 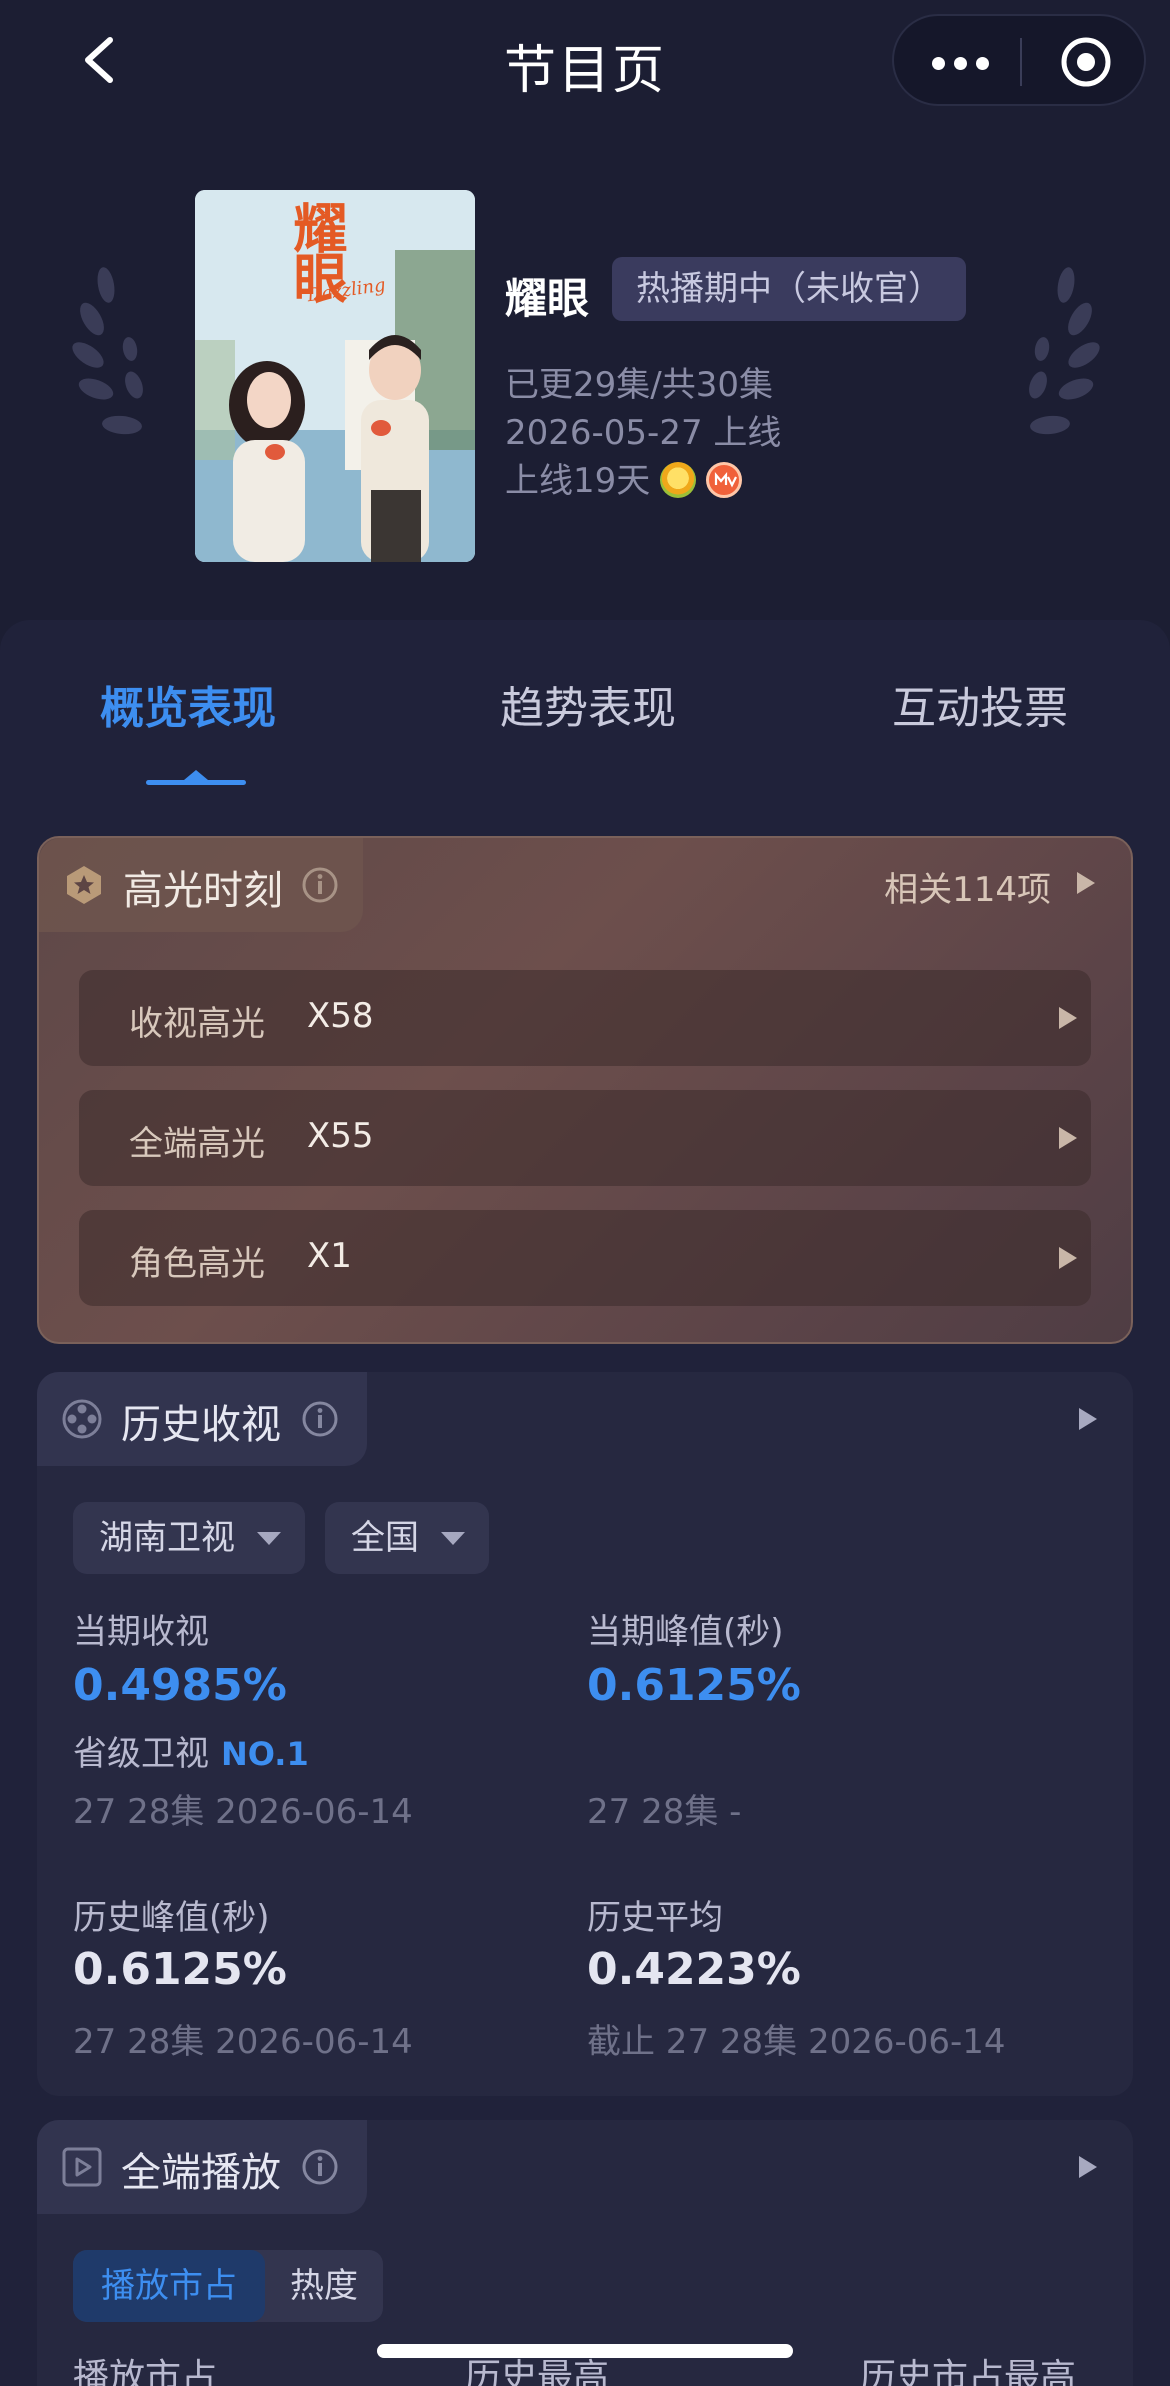 What do you see at coordinates (678, 480) in the screenshot?
I see `mango-tv-logo-icon` at bounding box center [678, 480].